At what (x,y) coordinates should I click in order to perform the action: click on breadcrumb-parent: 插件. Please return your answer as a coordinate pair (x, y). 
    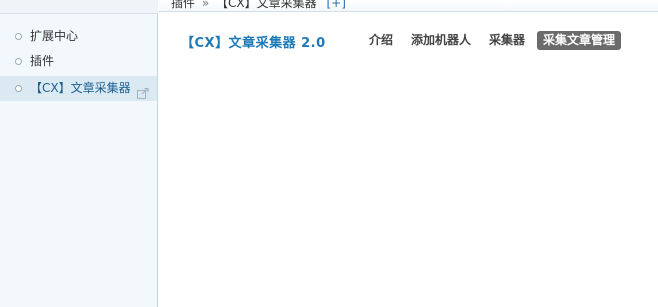
    Looking at the image, I should click on (183, 5).